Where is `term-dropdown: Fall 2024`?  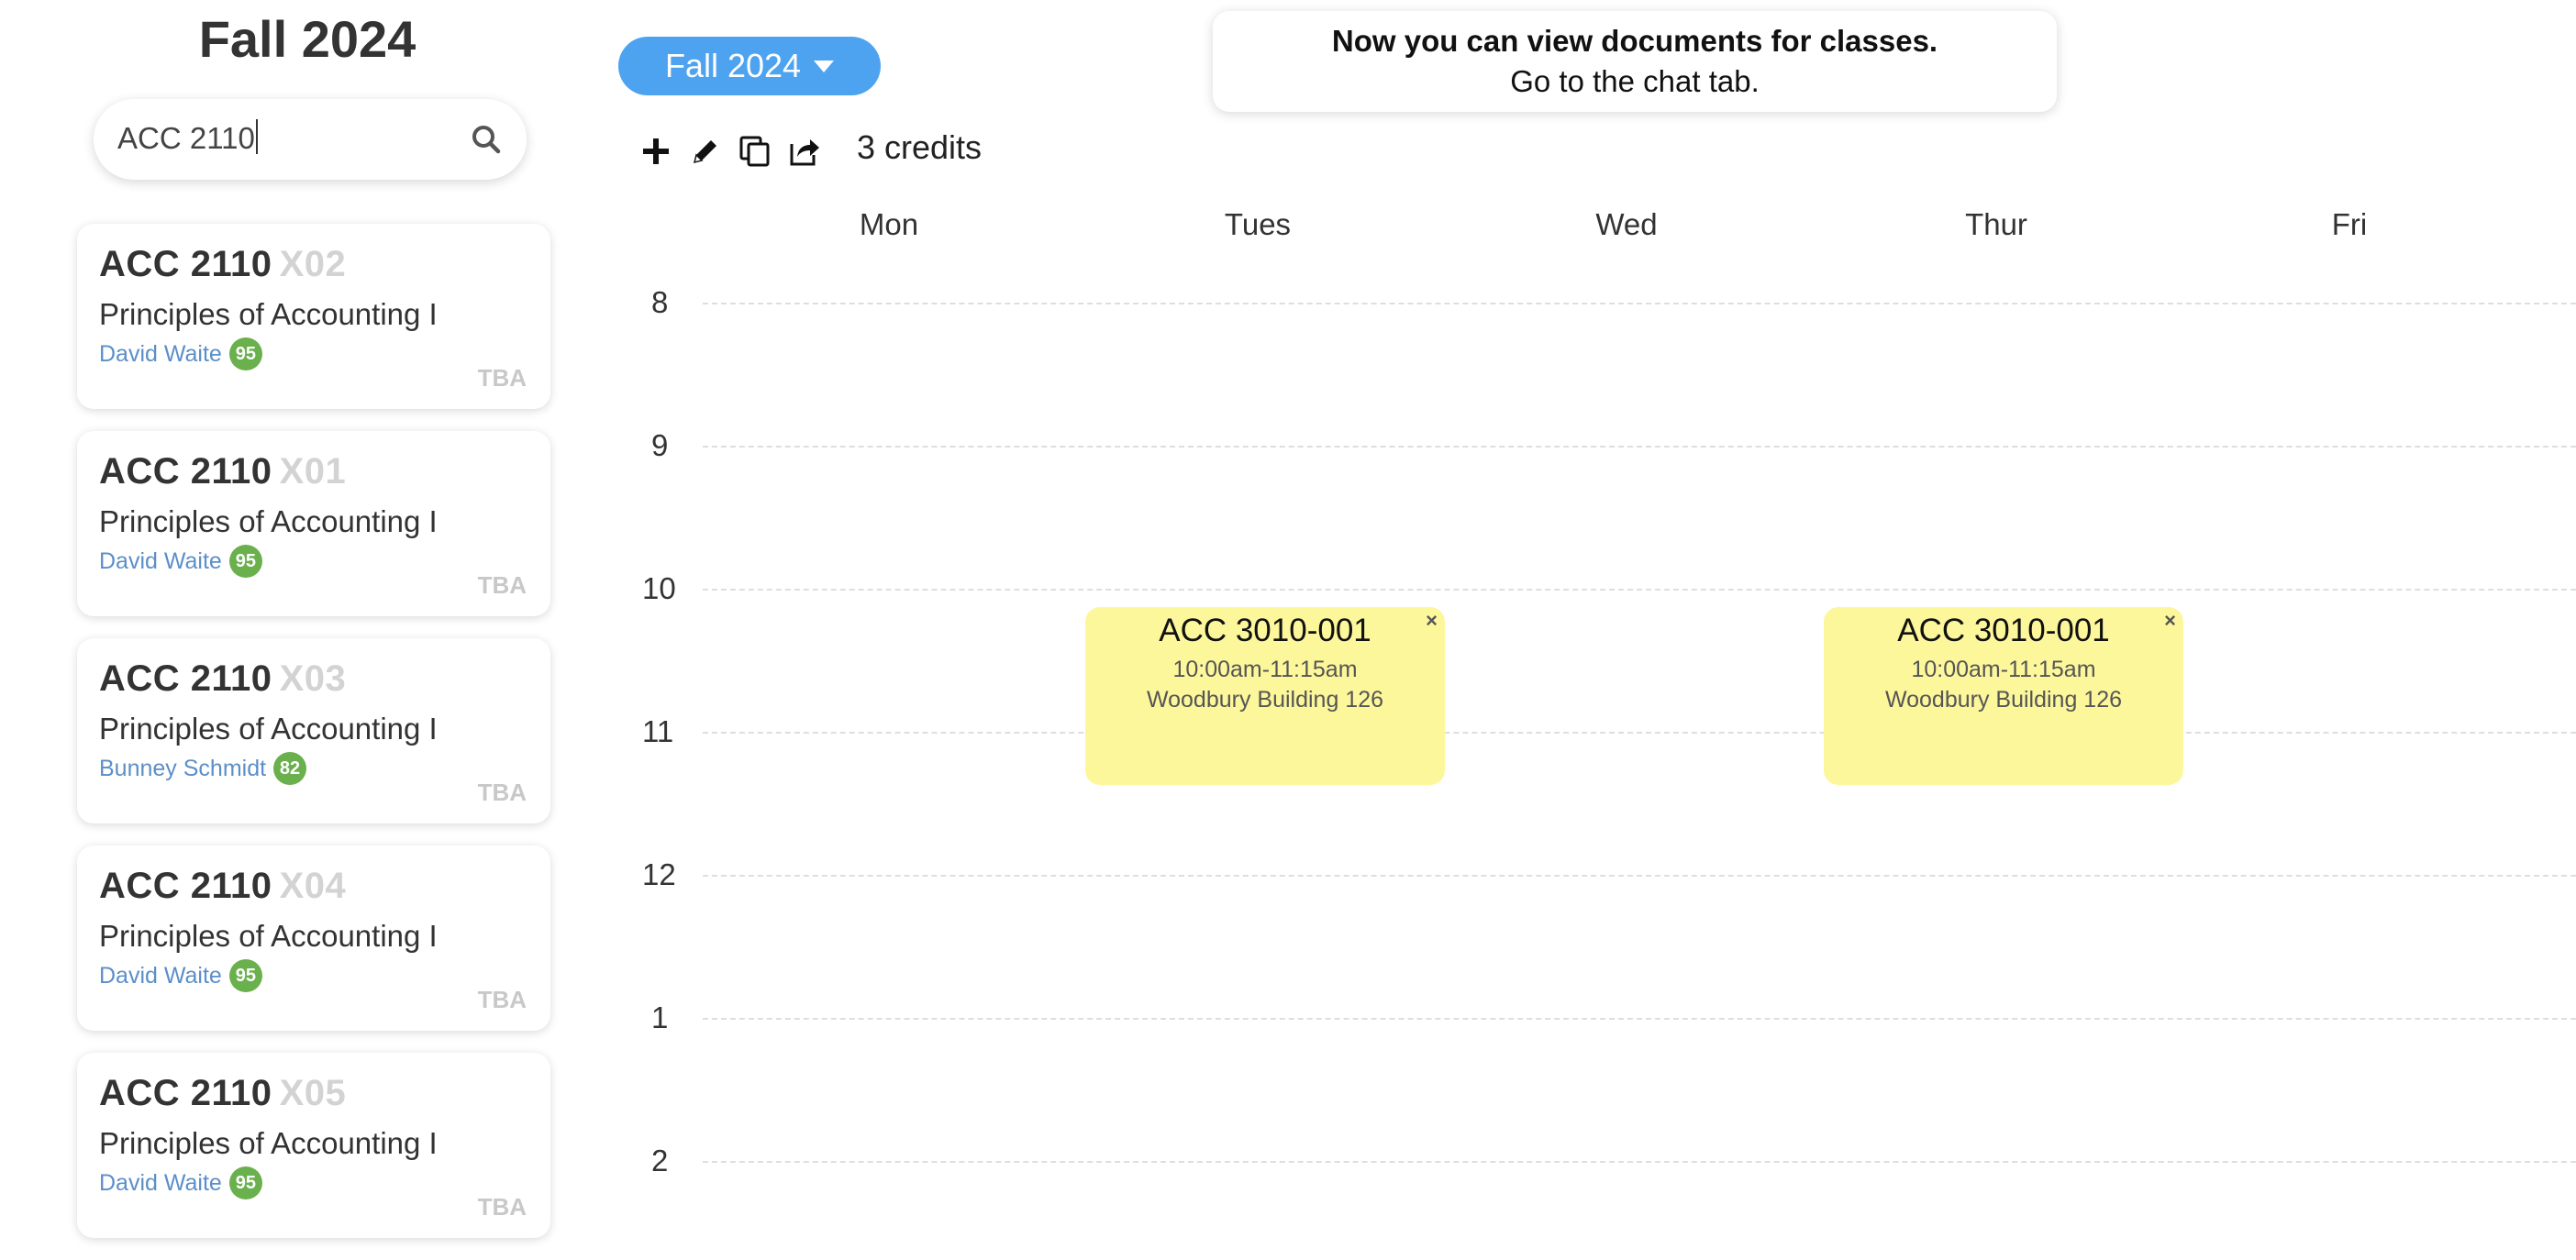 term-dropdown: Fall 2024 is located at coordinates (749, 66).